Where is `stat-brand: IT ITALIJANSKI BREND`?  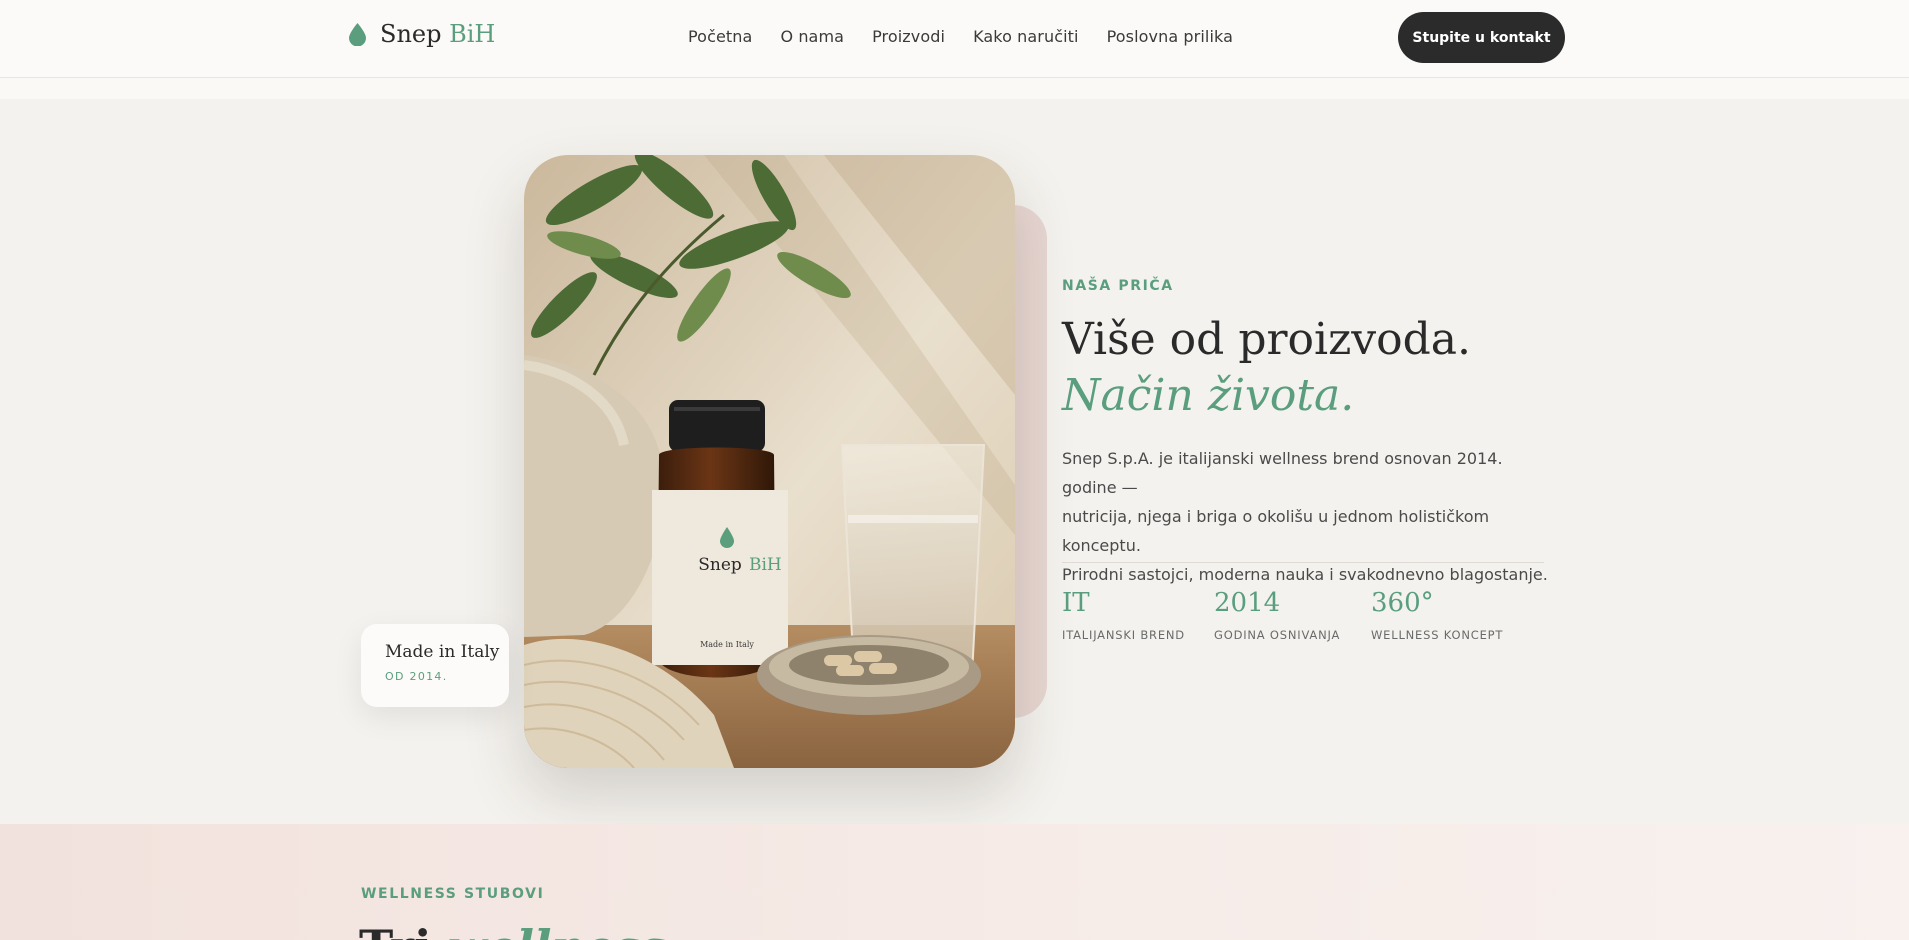 stat-brand: IT ITALIJANSKI BREND is located at coordinates (1123, 615).